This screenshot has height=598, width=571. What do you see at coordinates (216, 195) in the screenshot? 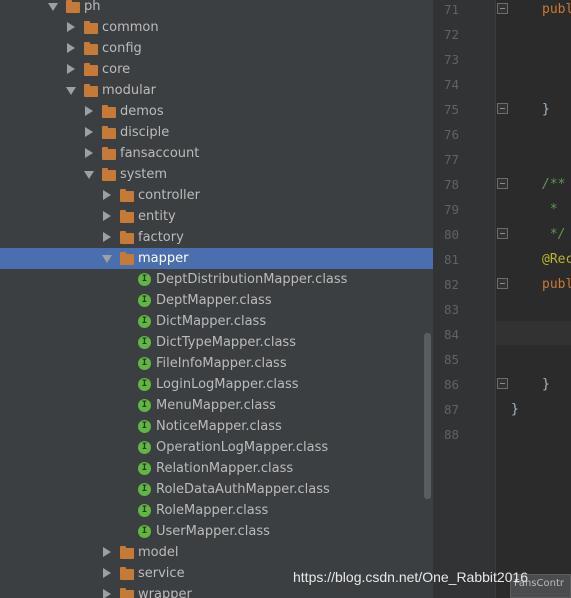
I see `tree-folder-controller: controller` at bounding box center [216, 195].